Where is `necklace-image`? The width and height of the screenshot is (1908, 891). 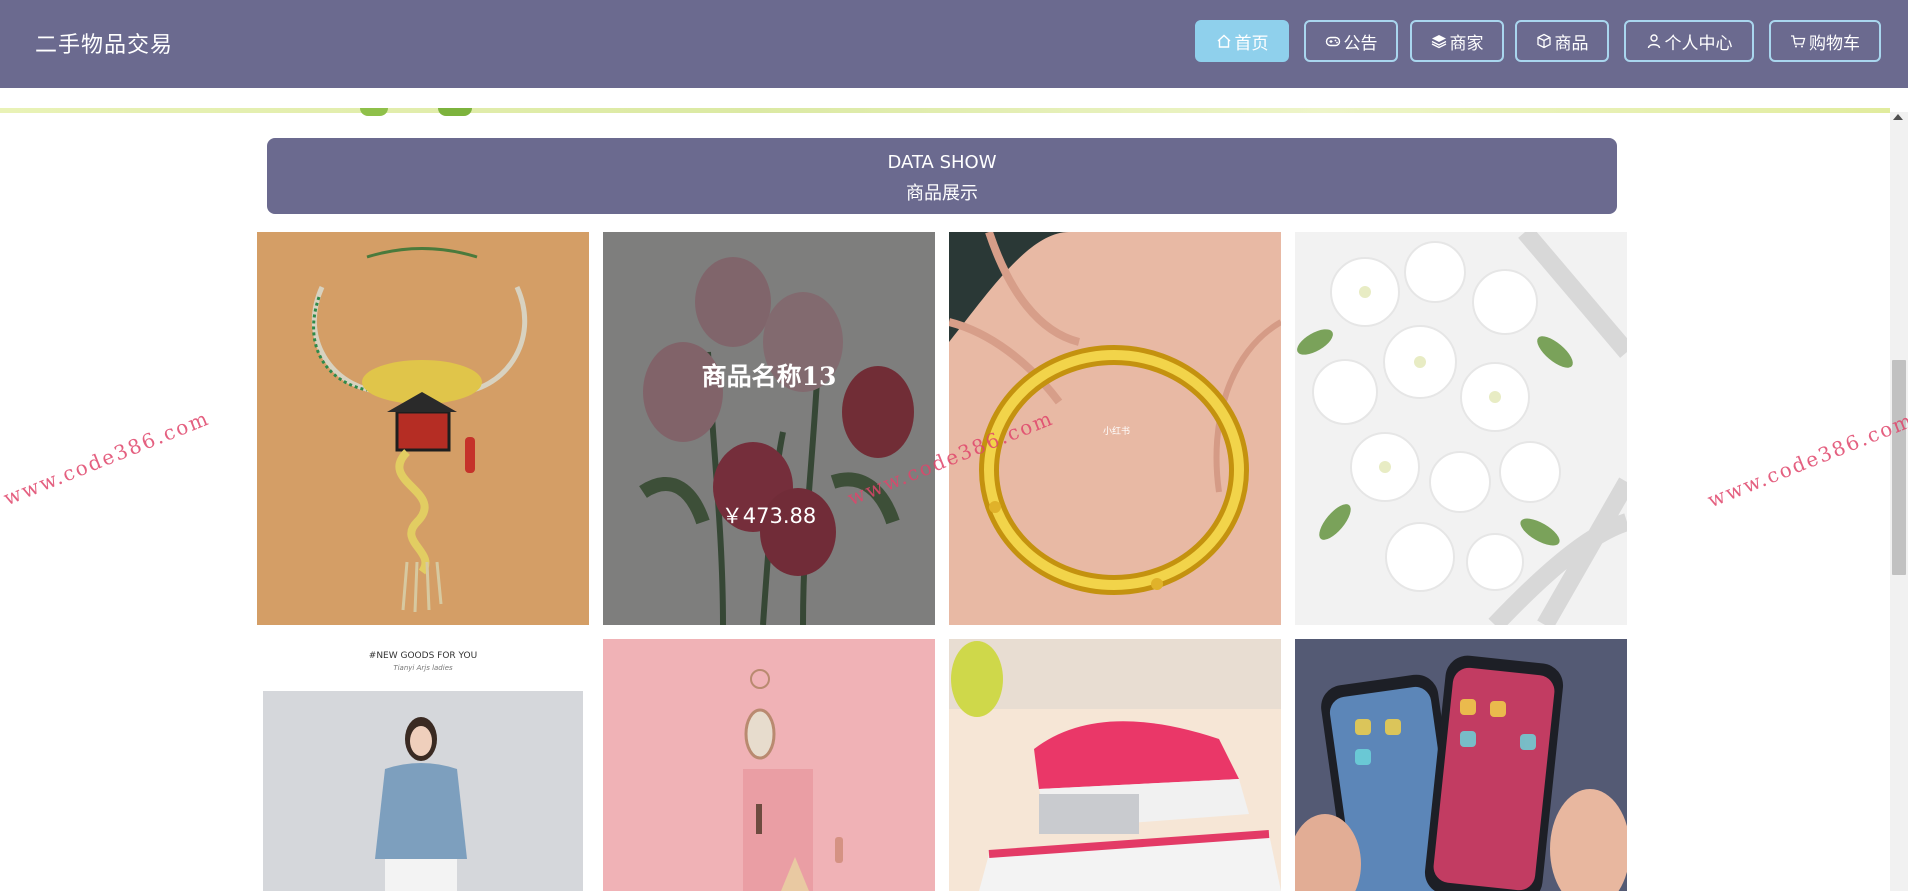
necklace-image is located at coordinates (423, 428).